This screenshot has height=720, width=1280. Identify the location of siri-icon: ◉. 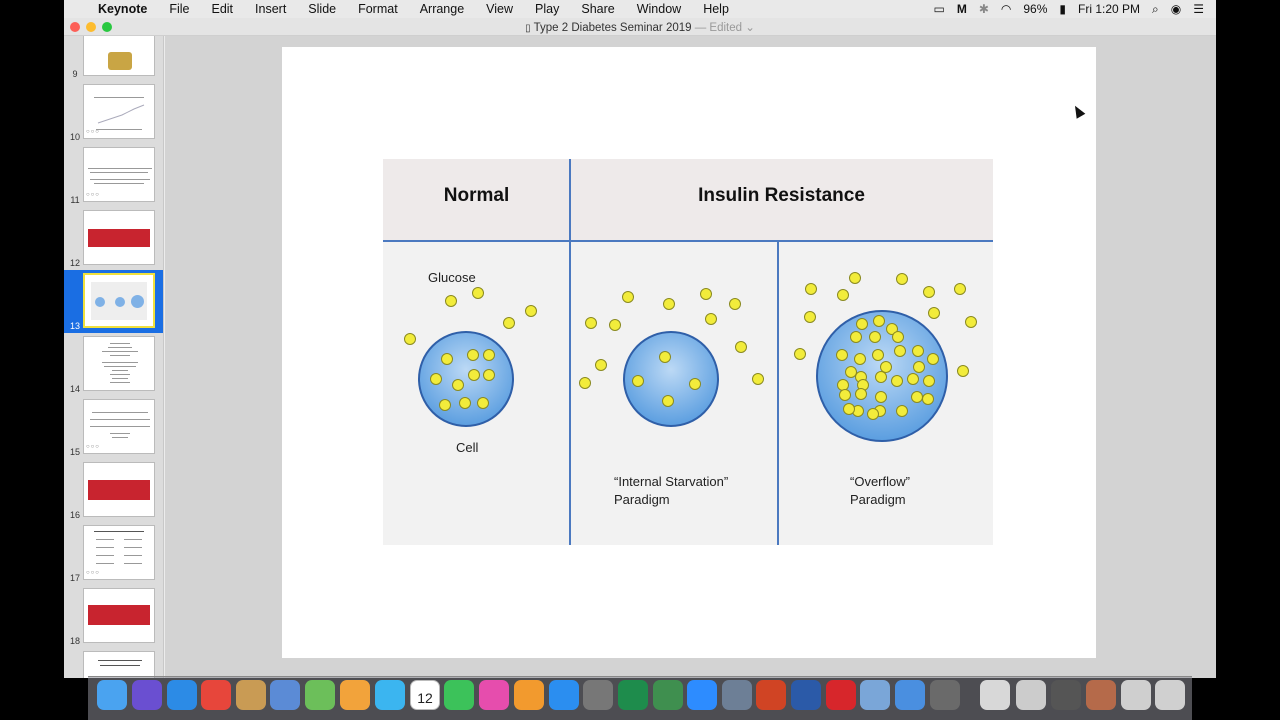
(1176, 9).